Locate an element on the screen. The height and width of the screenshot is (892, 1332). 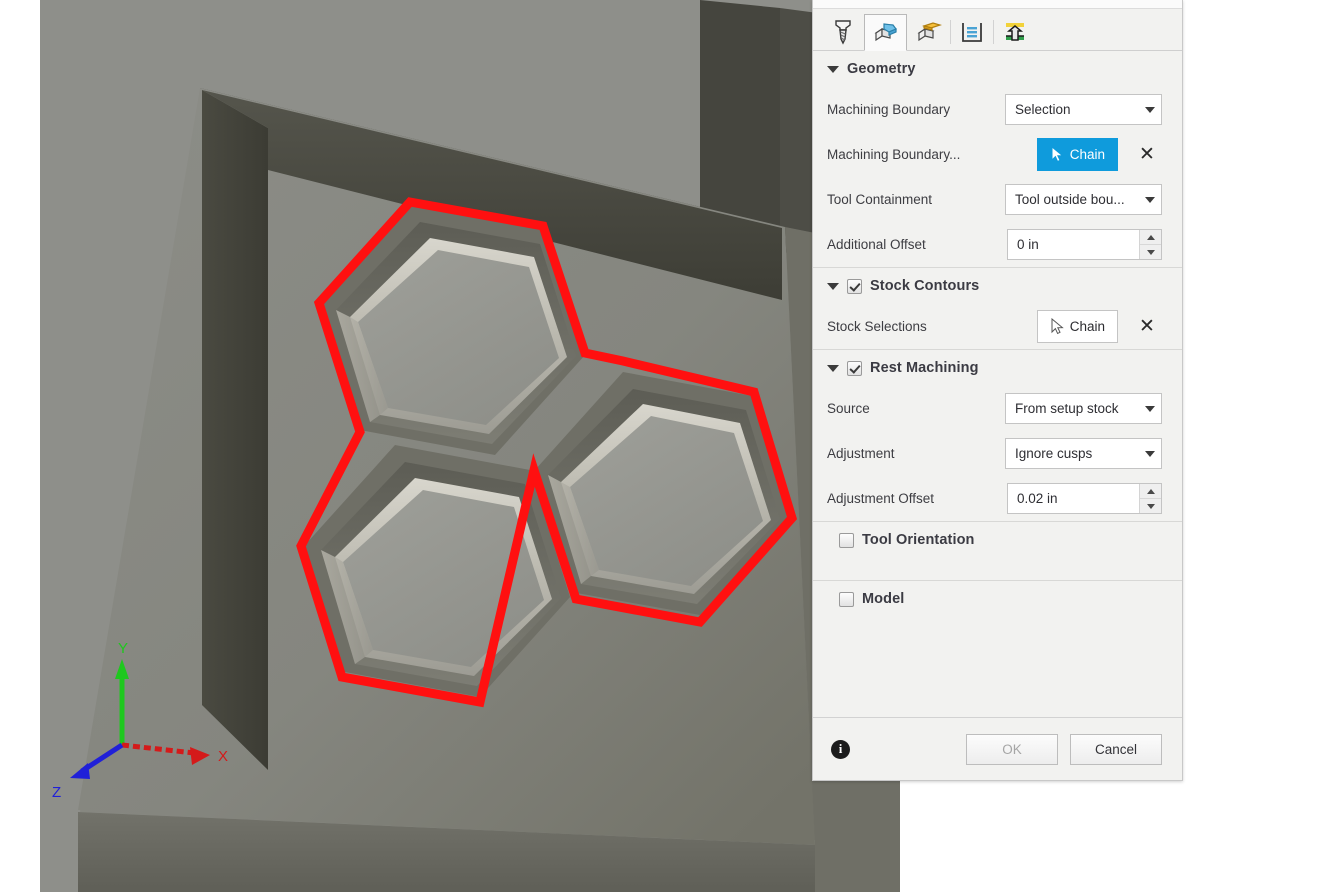
row-machining-boundary: Machining Boundary Selection is located at coordinates (997, 109).